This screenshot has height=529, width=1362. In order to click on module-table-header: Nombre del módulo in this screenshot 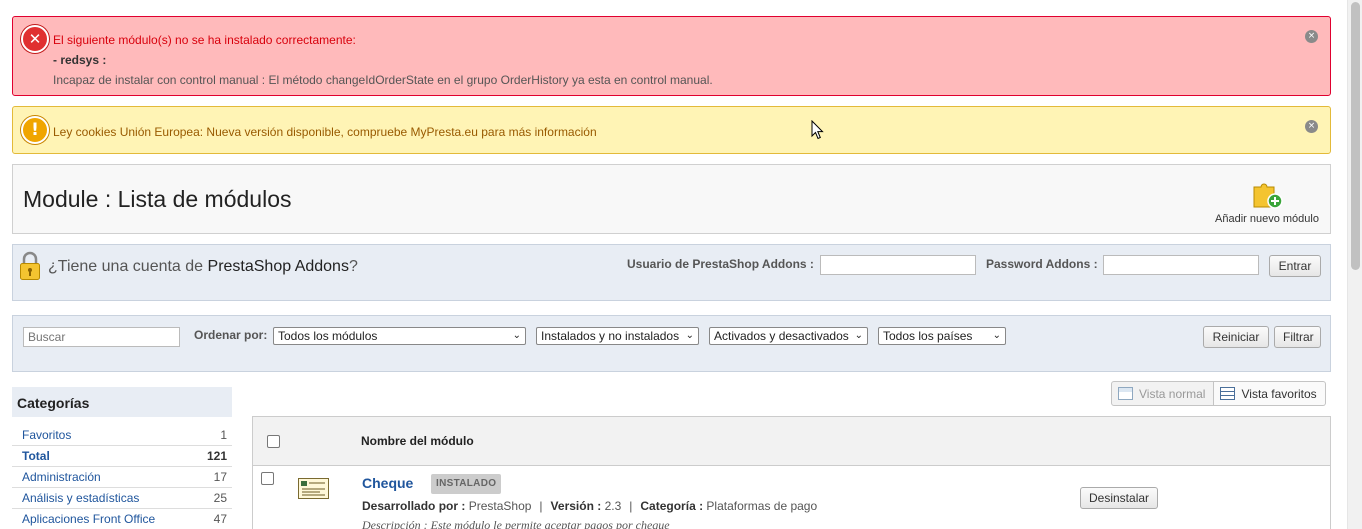, I will do `click(791, 441)`.